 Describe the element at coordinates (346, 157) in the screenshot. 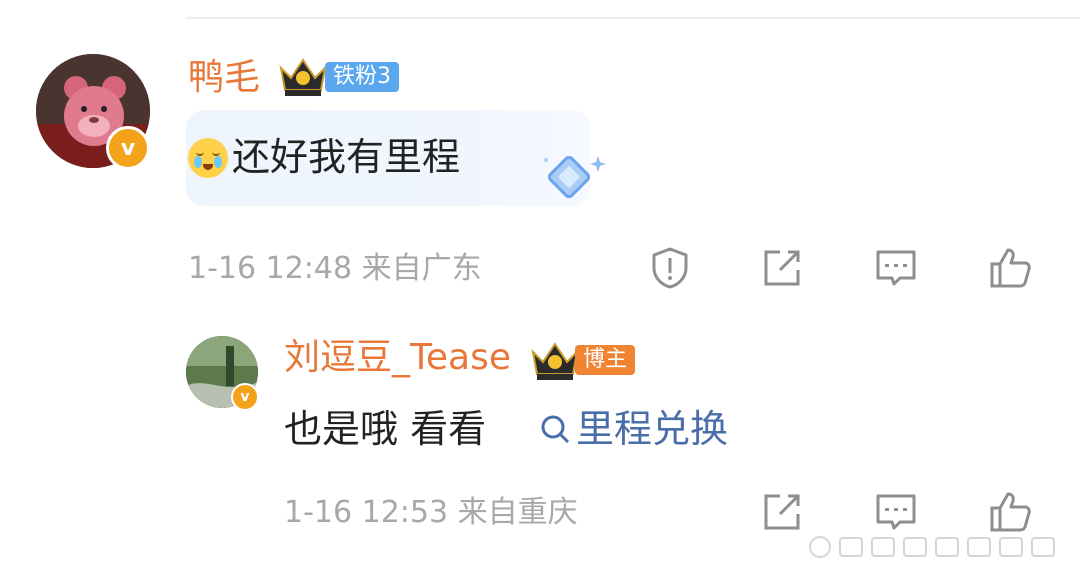

I see `comment-text: 还好我有里程` at that location.